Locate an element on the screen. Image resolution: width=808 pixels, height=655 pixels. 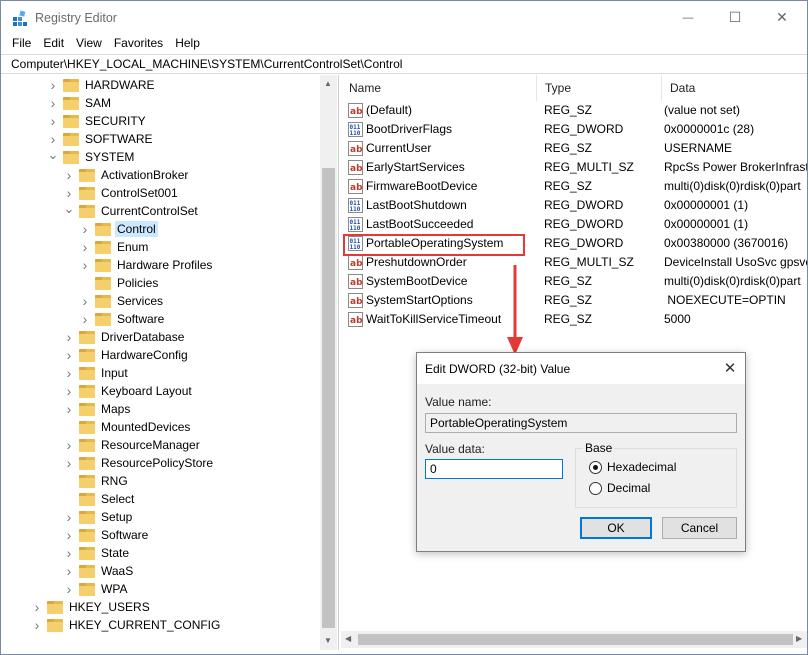
maximize-button: ☐ is located at coordinates (735, 17).